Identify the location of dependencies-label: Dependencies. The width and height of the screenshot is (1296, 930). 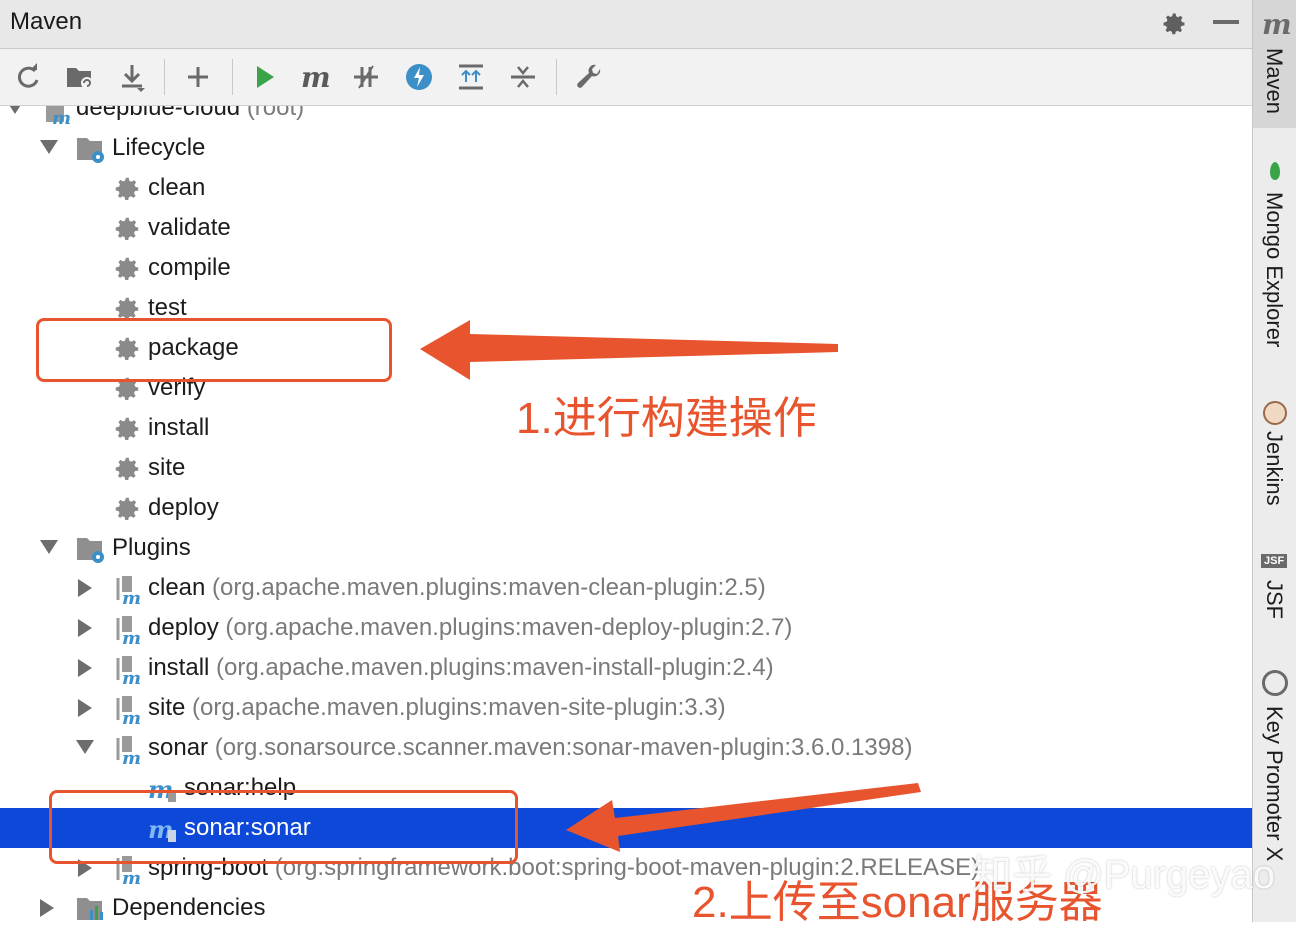
(189, 907).